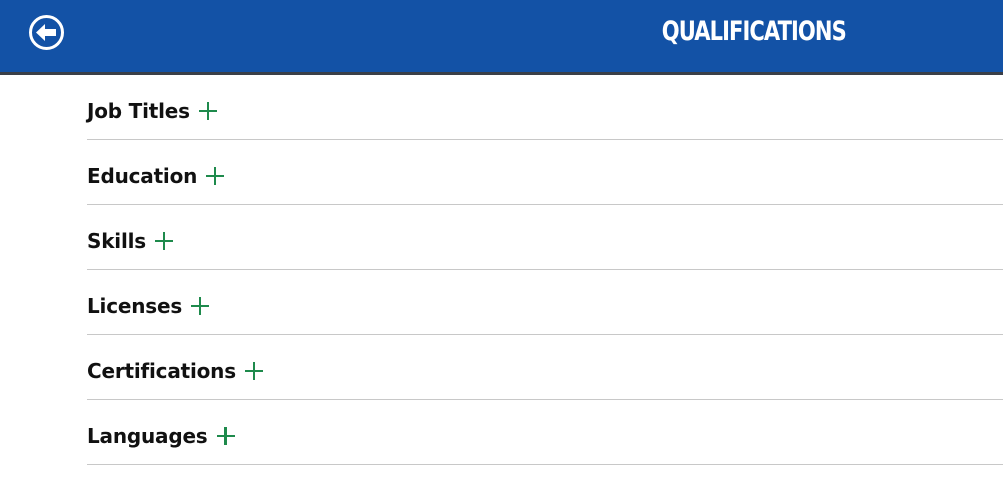 The height and width of the screenshot is (500, 1003). Describe the element at coordinates (135, 306) in the screenshot. I see `section-label: Licenses` at that location.